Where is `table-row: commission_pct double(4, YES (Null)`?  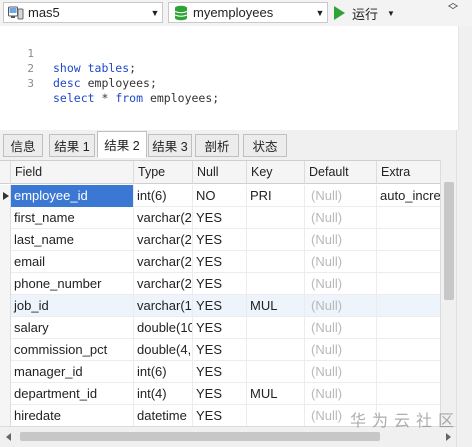 table-row: commission_pct double(4, YES (Null) is located at coordinates (228, 350).